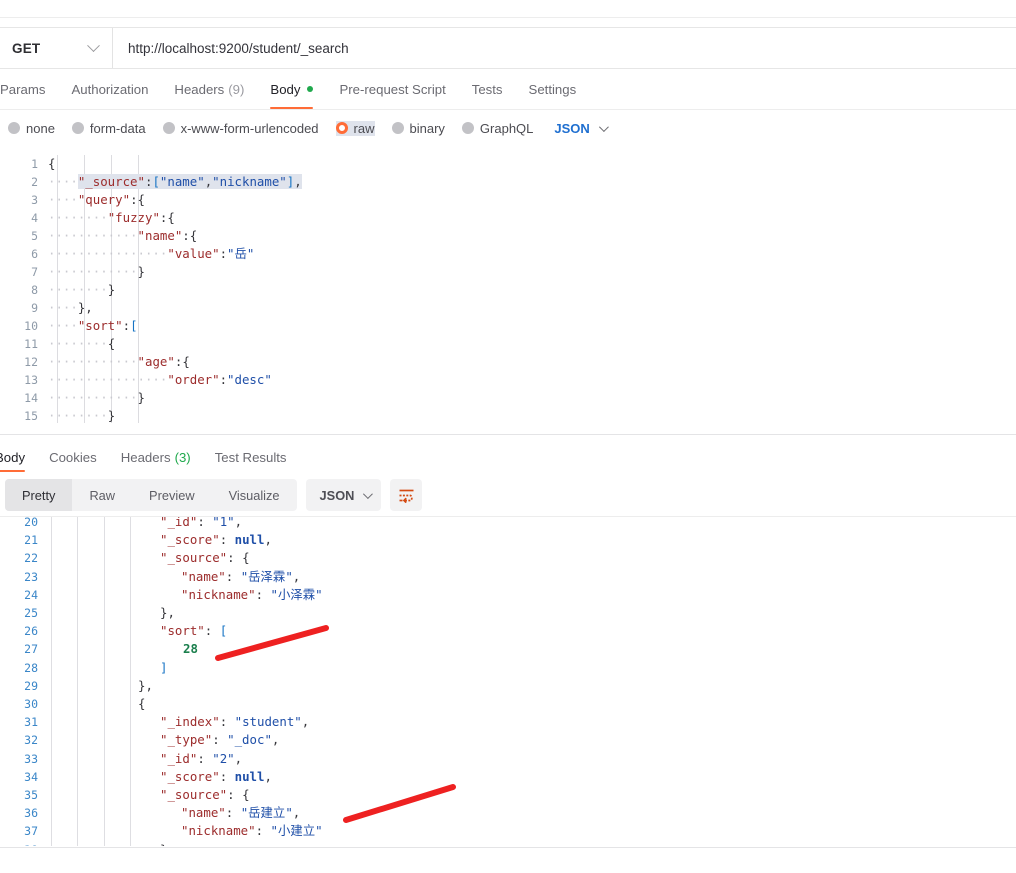  Describe the element at coordinates (254, 495) in the screenshot. I see `response-view-visualize: Visualize` at that location.